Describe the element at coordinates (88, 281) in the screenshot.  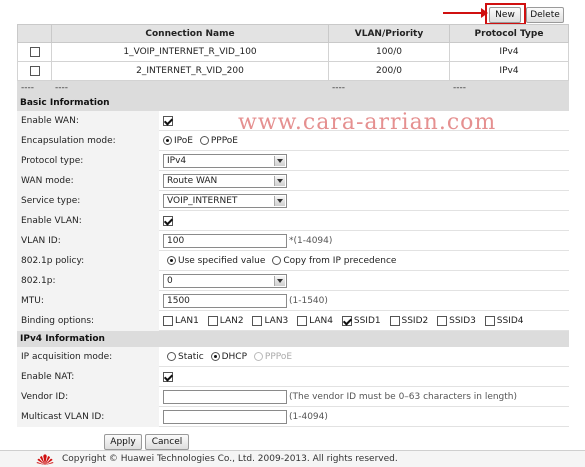
I see `p8021-label: 802.1p:` at that location.